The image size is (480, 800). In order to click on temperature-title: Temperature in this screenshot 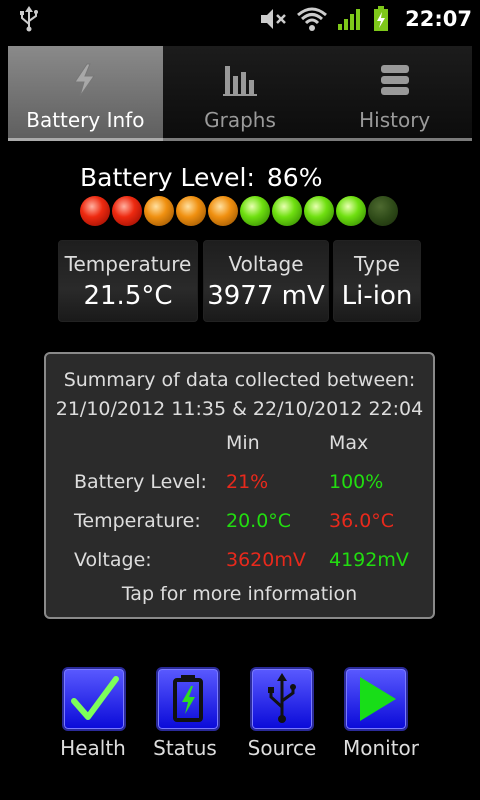, I will do `click(128, 264)`.